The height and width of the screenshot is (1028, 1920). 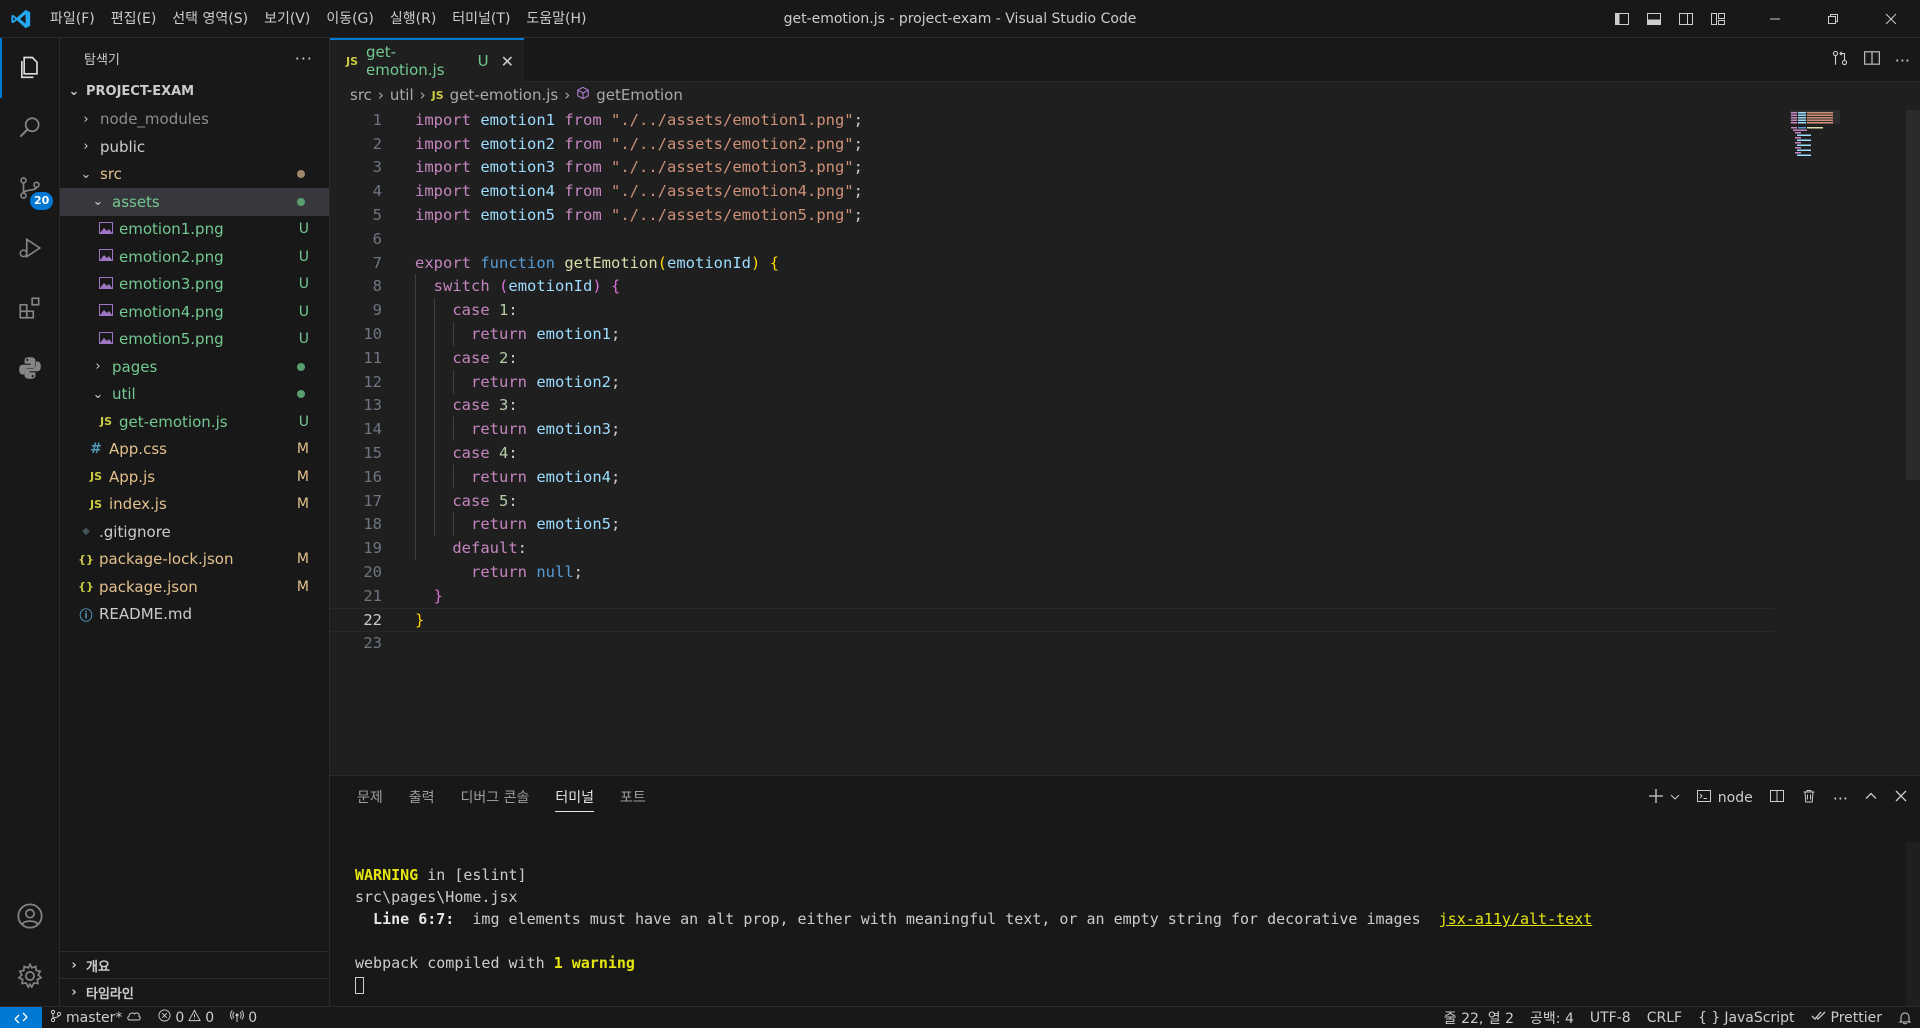 I want to click on minimize-icon, so click(x=1775, y=19).